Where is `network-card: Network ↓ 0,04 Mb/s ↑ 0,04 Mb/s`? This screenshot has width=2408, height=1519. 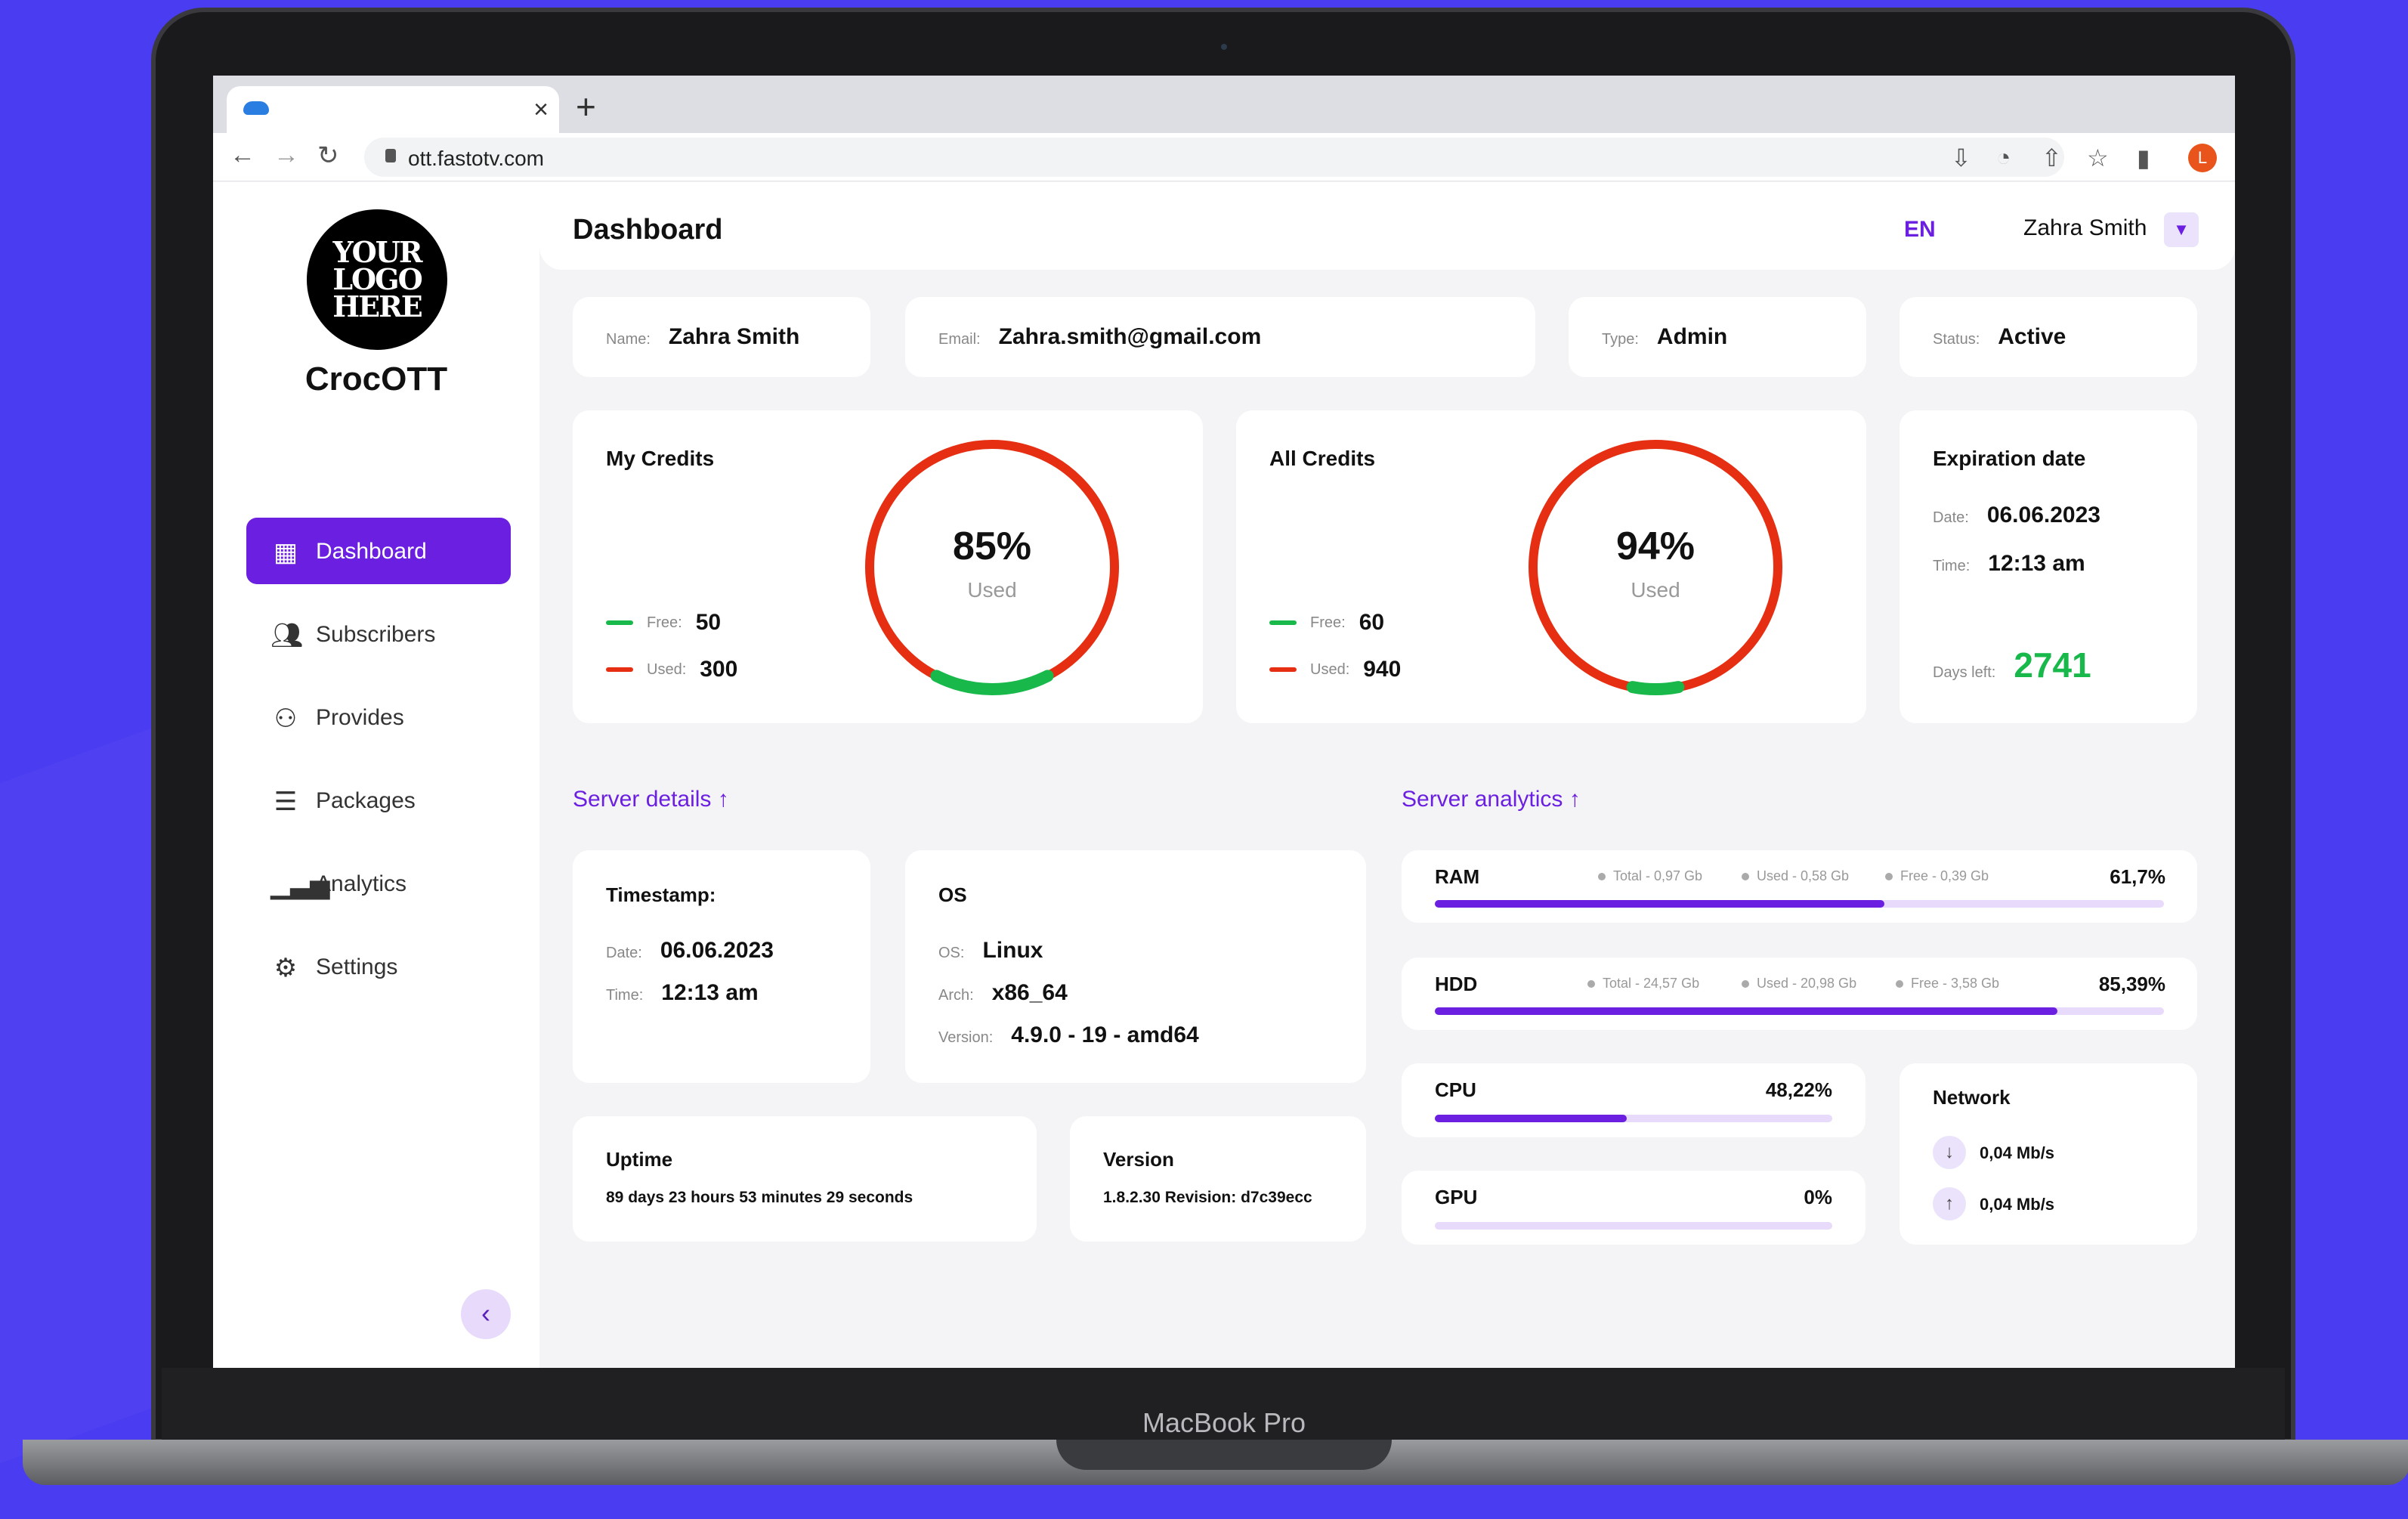
network-card: Network ↓ 0,04 Mb/s ↑ 0,04 Mb/s is located at coordinates (2048, 1154).